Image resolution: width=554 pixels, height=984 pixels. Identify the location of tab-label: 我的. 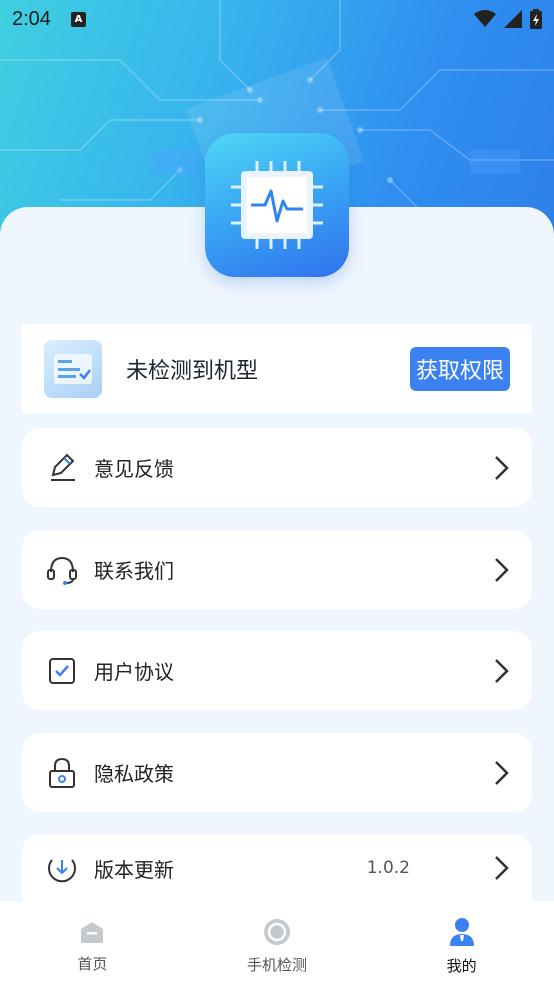
(461, 965).